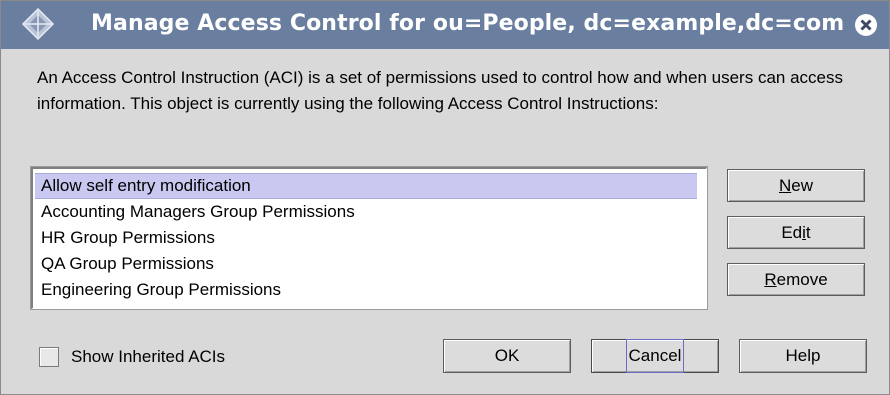 The image size is (890, 395). Describe the element at coordinates (866, 25) in the screenshot. I see `close-icon` at that location.